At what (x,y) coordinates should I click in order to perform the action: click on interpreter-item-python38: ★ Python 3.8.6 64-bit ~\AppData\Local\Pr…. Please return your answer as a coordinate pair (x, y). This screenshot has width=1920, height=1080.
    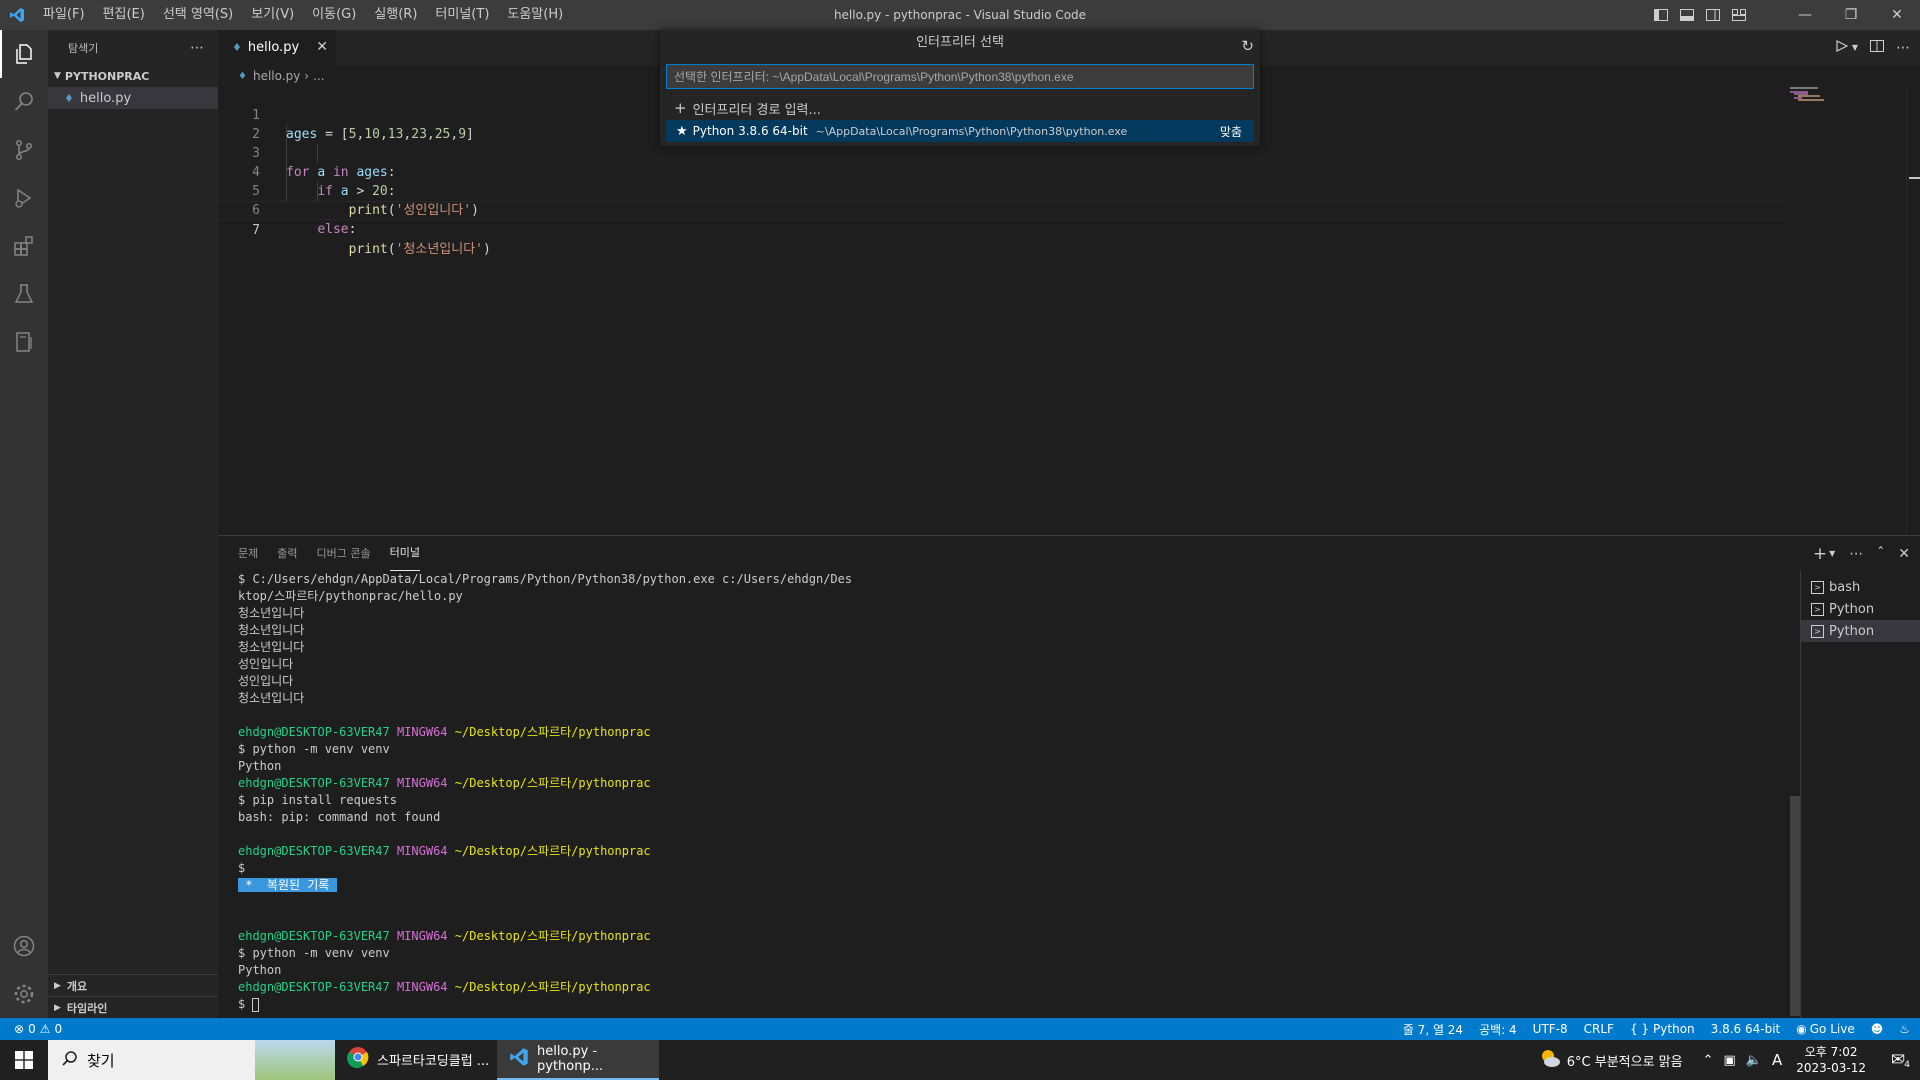
    Looking at the image, I should click on (960, 131).